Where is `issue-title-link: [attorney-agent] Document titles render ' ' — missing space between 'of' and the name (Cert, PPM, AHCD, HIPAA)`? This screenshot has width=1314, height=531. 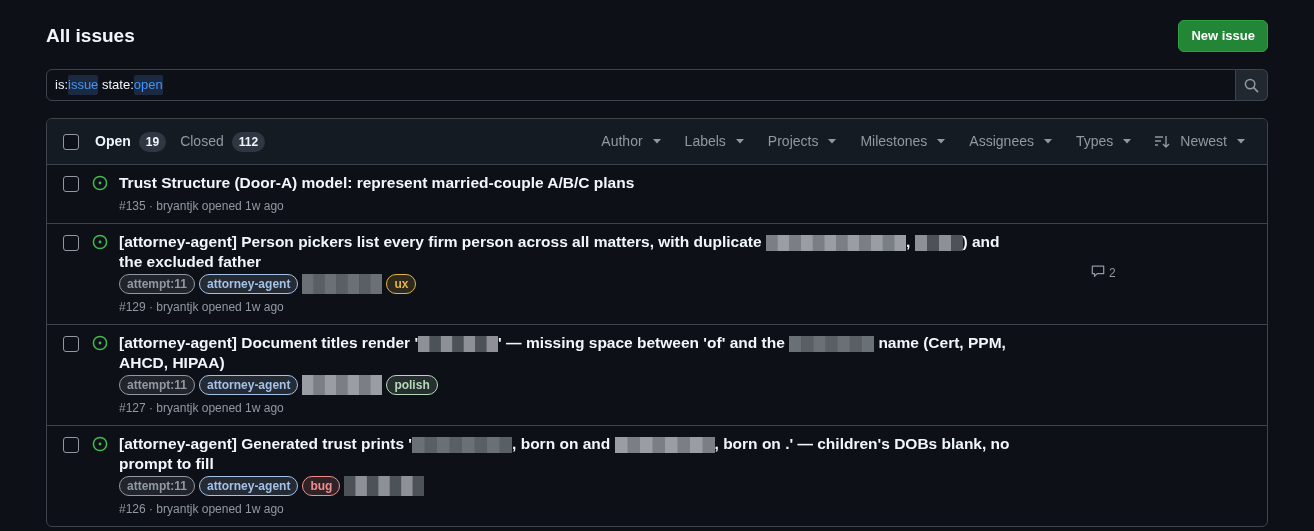
issue-title-link: [attorney-agent] Document titles render ' ' — missing space between 'of' and the name (Cert, PPM, AHCD, HIPAA) is located at coordinates (569, 353).